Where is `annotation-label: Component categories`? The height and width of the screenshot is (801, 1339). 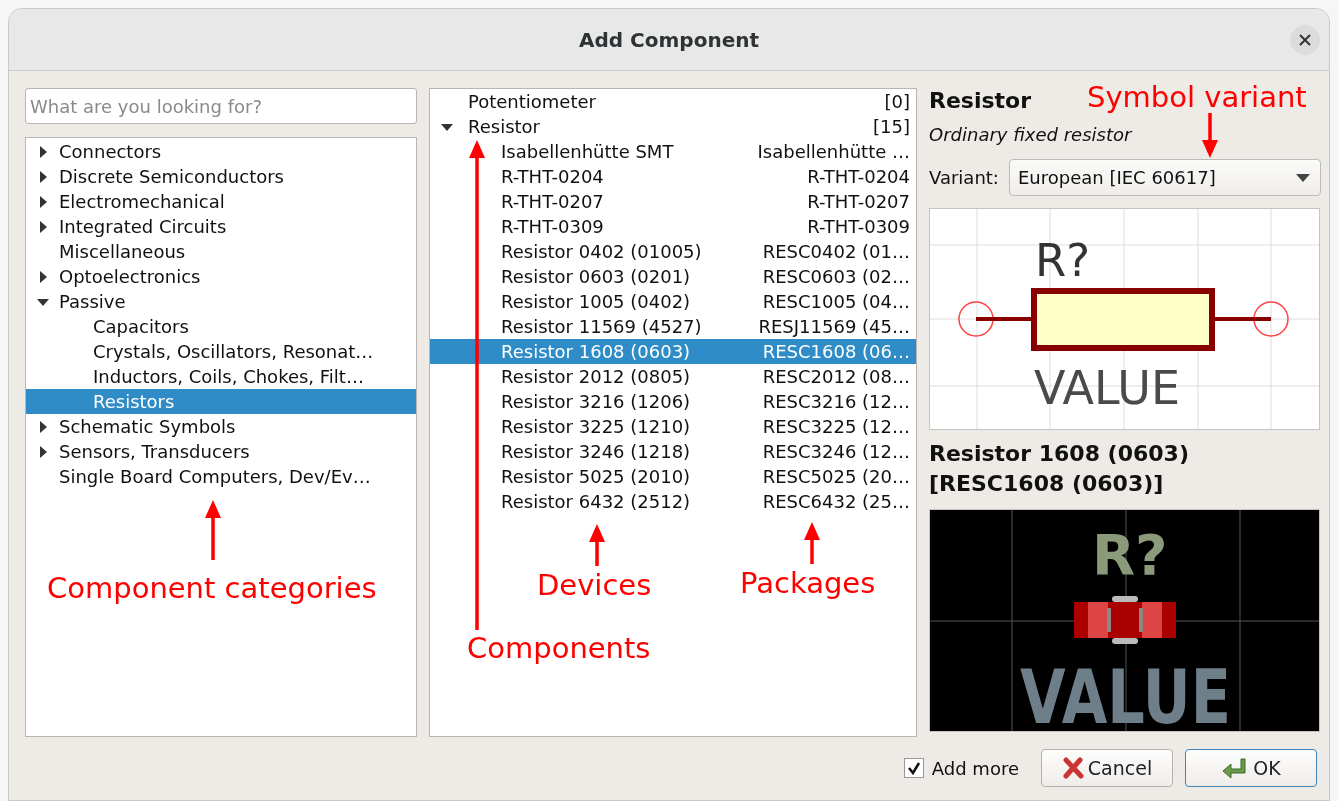
annotation-label: Component categories is located at coordinates (212, 588).